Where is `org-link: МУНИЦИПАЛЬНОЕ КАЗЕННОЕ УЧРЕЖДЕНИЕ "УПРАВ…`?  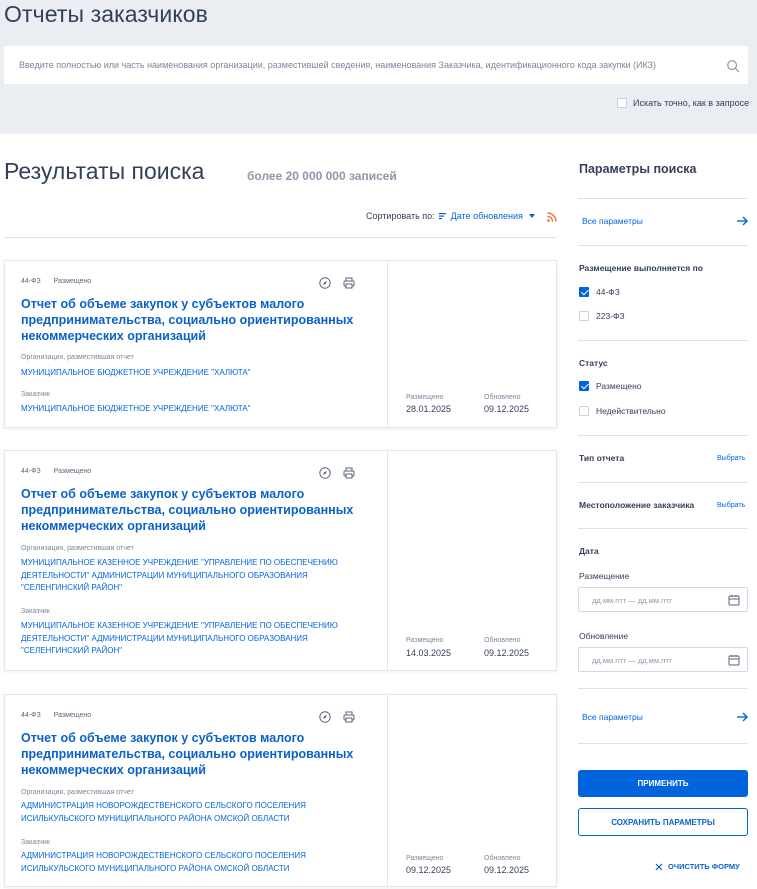
org-link: МУНИЦИПАЛЬНОЕ КАЗЕННОЕ УЧРЕЖДЕНИЕ "УПРАВ… is located at coordinates (191, 576).